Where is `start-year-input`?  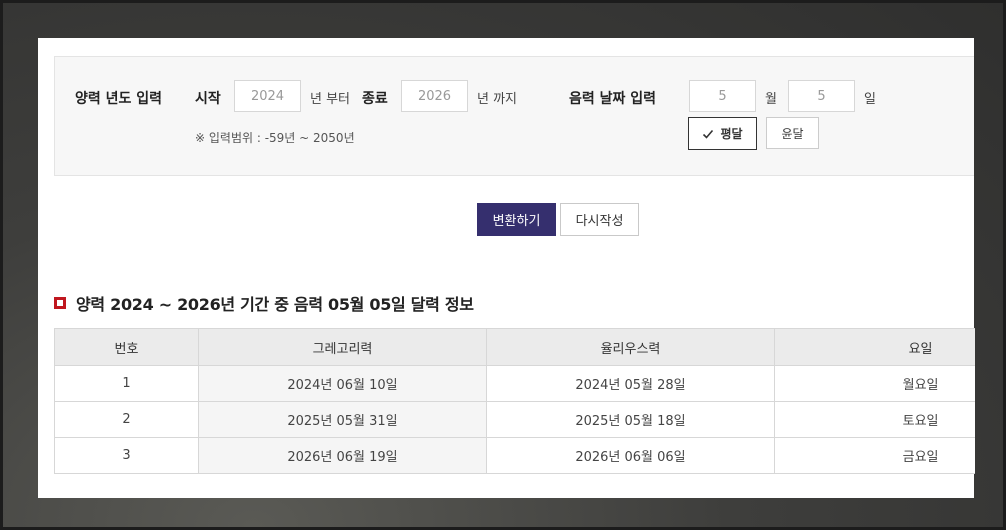 start-year-input is located at coordinates (267, 96).